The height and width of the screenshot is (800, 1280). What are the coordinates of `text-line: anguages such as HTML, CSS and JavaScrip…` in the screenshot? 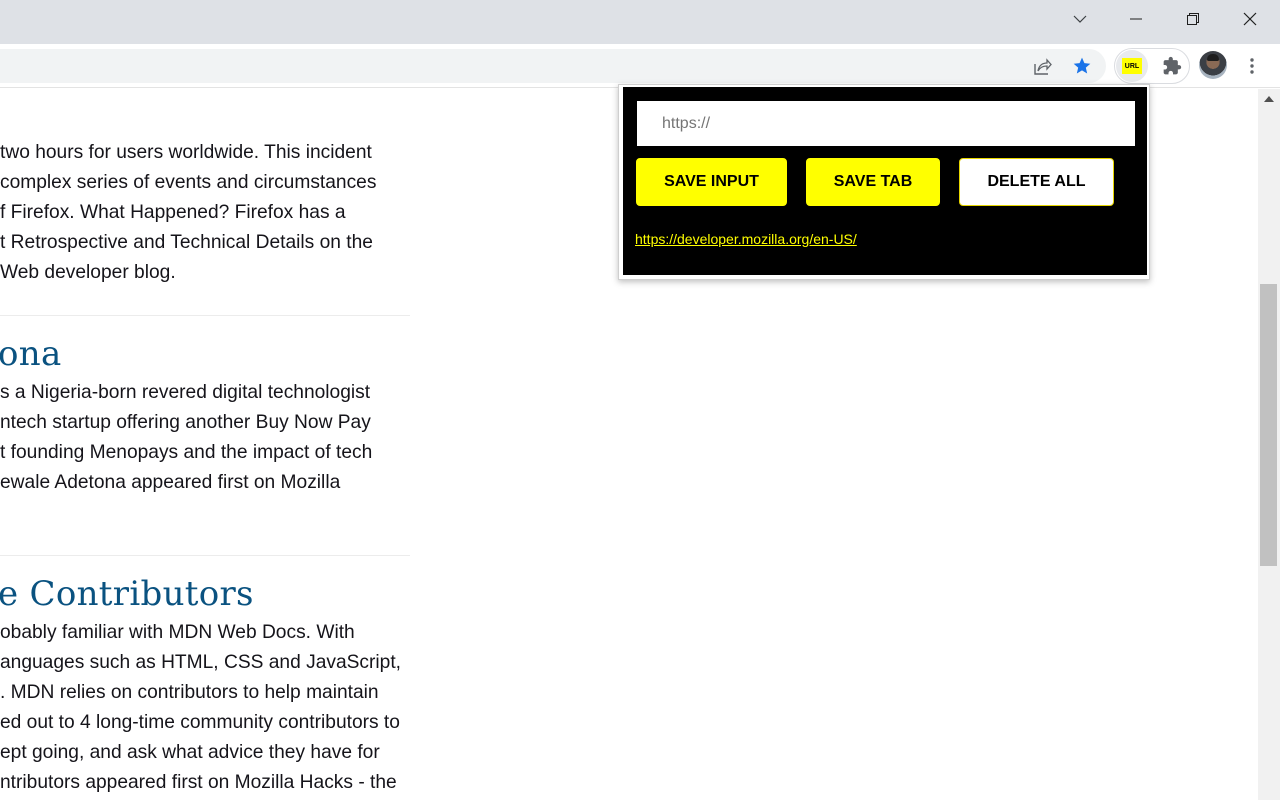 It's located at (201, 662).